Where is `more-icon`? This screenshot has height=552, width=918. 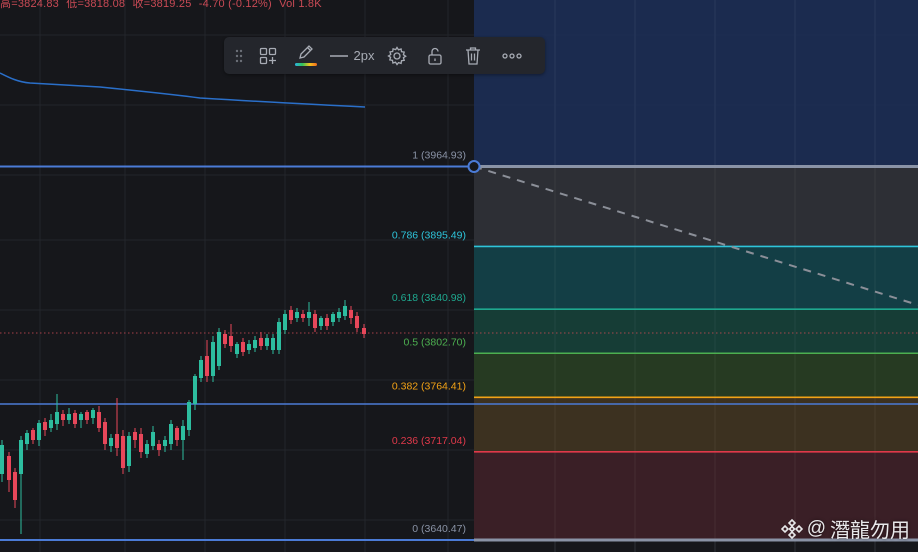
more-icon is located at coordinates (512, 55).